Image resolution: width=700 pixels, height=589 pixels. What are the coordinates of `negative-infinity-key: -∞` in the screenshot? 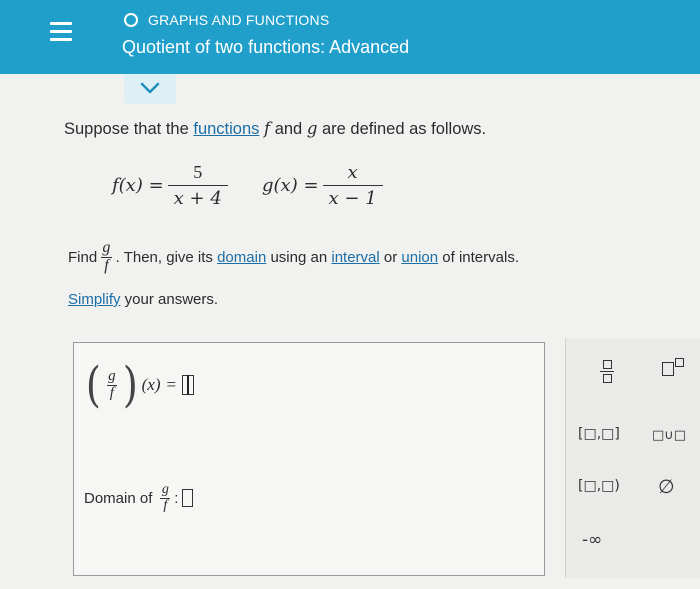 It's located at (592, 540).